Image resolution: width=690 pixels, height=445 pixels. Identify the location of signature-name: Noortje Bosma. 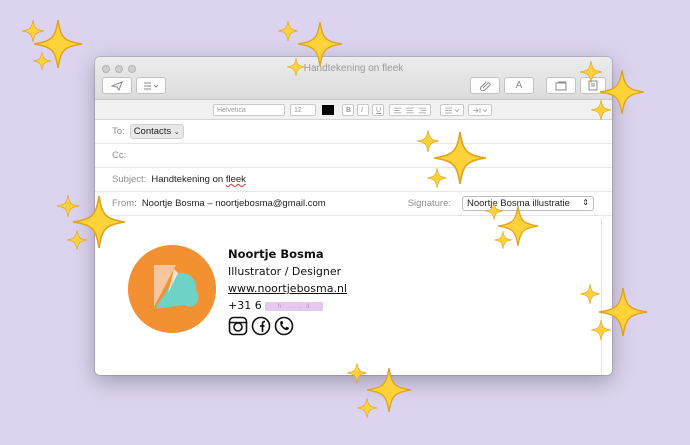
(276, 254).